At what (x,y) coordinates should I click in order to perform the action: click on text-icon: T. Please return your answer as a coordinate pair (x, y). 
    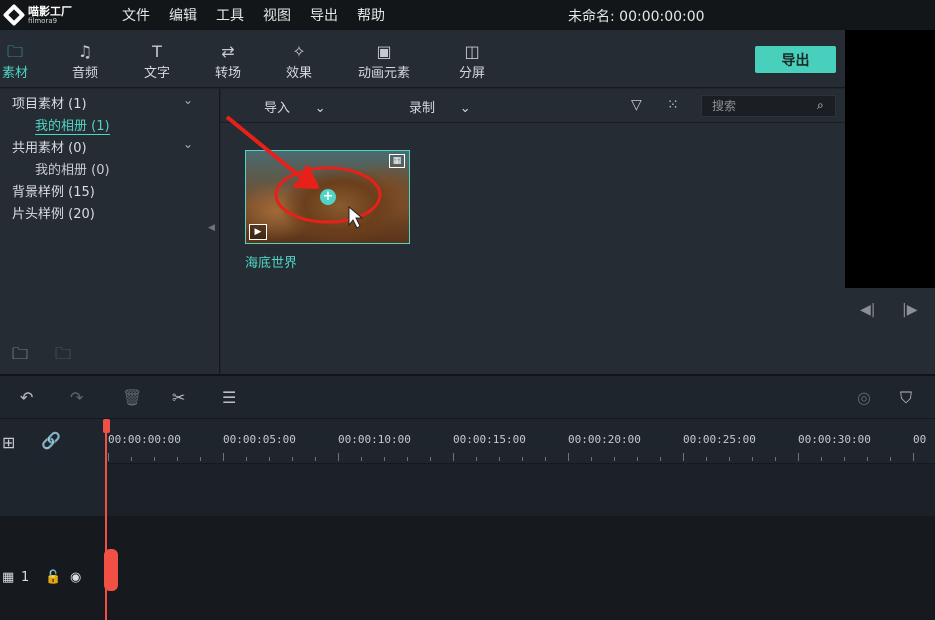
    Looking at the image, I should click on (157, 51).